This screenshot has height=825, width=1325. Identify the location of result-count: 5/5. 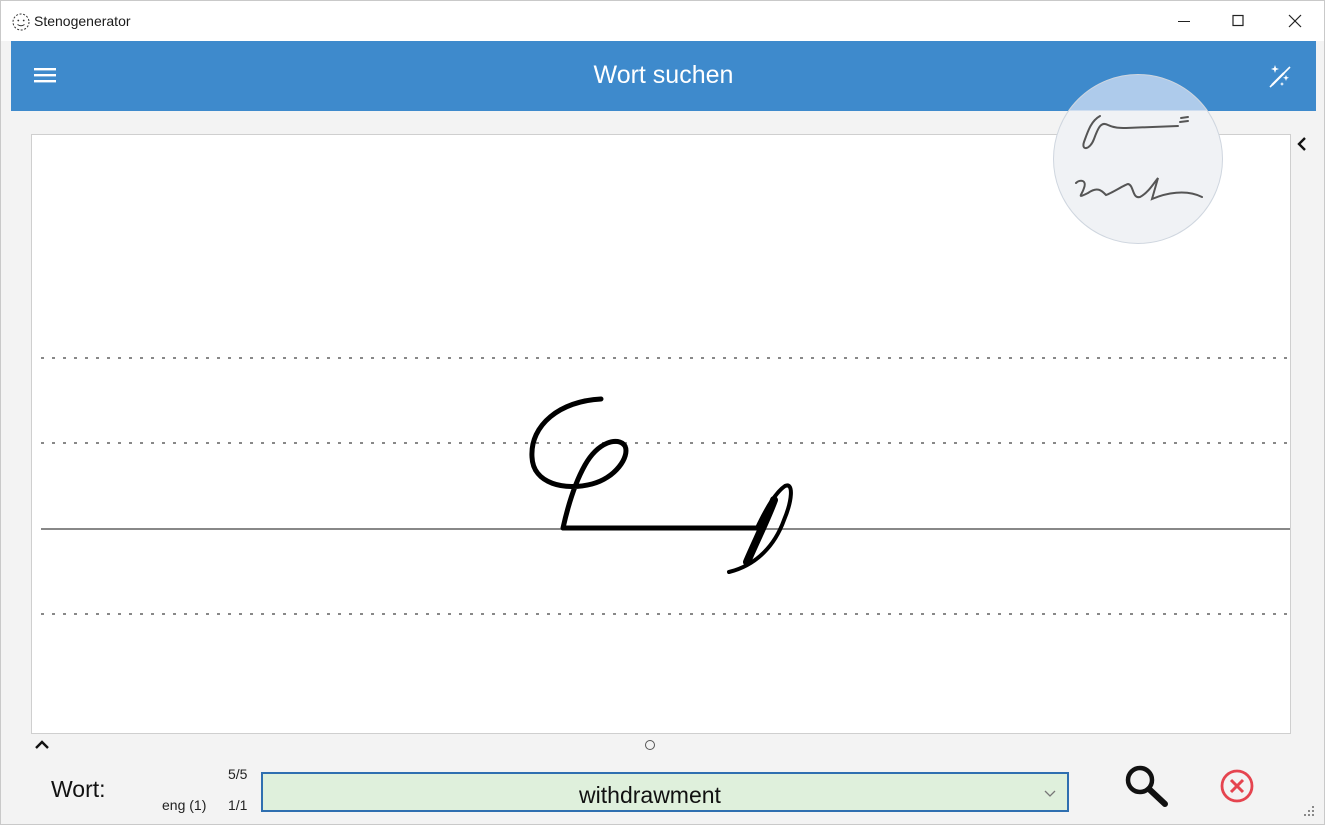
(238, 774).